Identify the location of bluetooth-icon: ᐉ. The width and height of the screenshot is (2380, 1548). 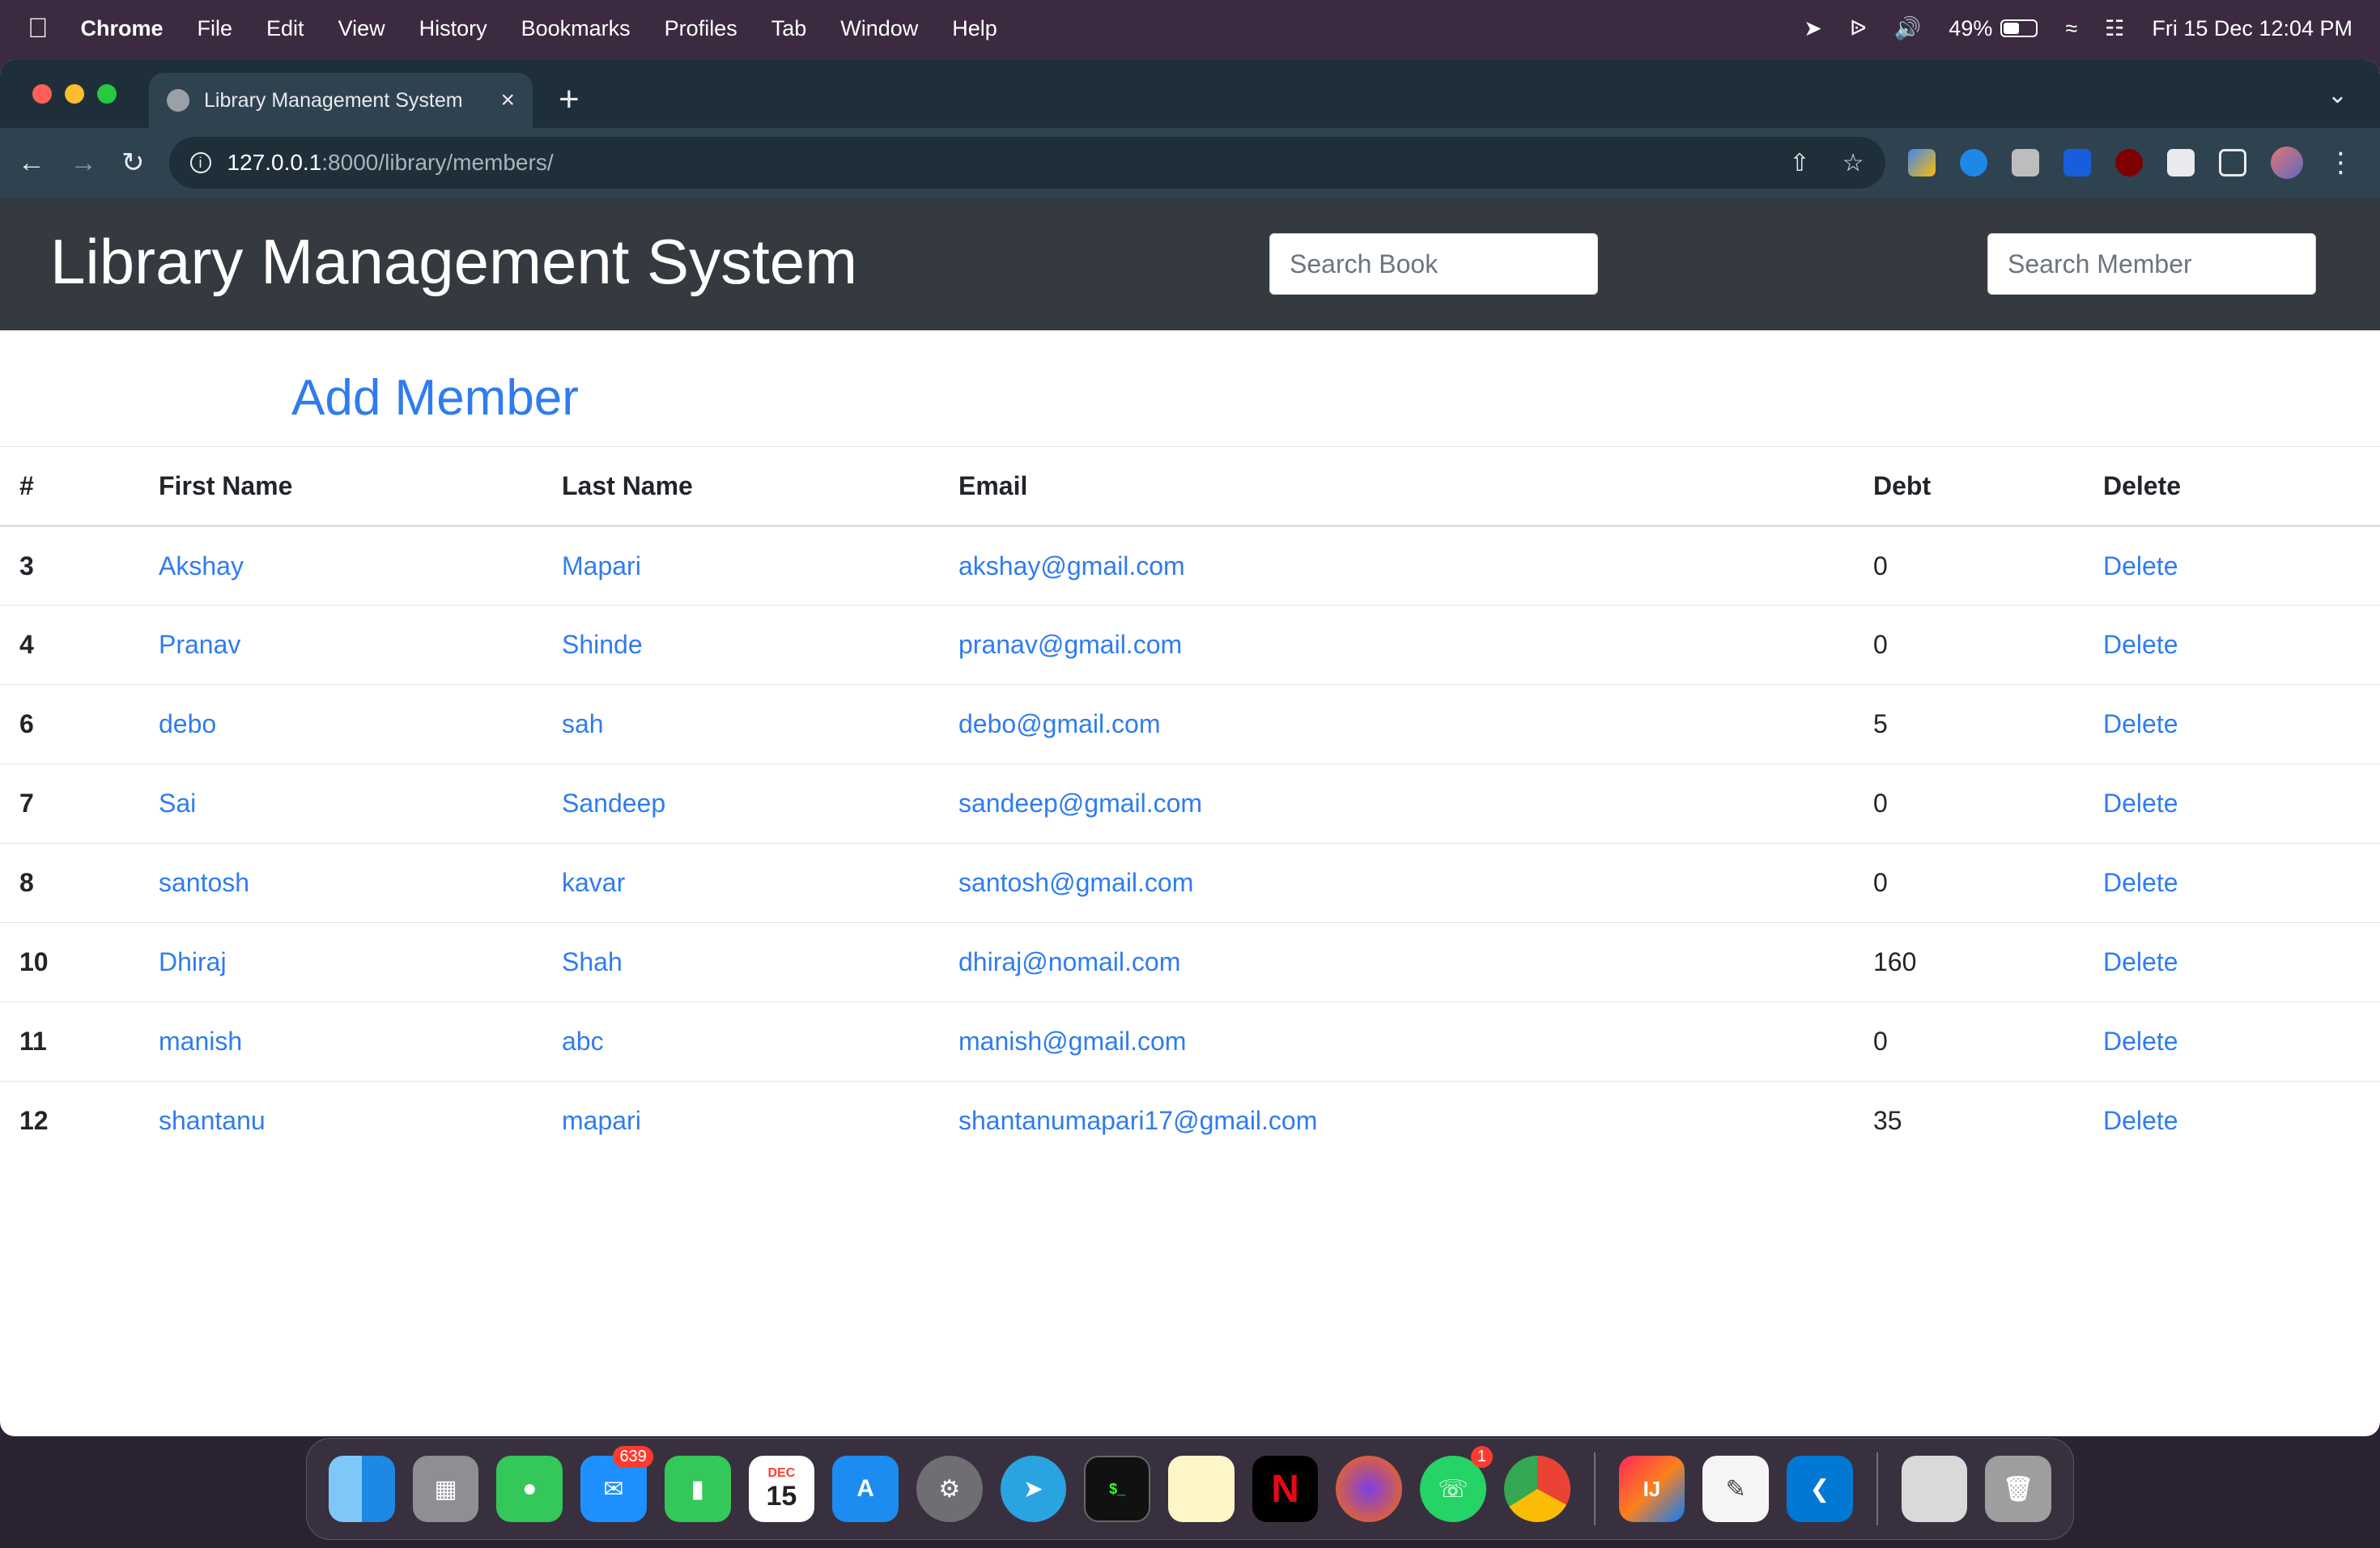
(1859, 29).